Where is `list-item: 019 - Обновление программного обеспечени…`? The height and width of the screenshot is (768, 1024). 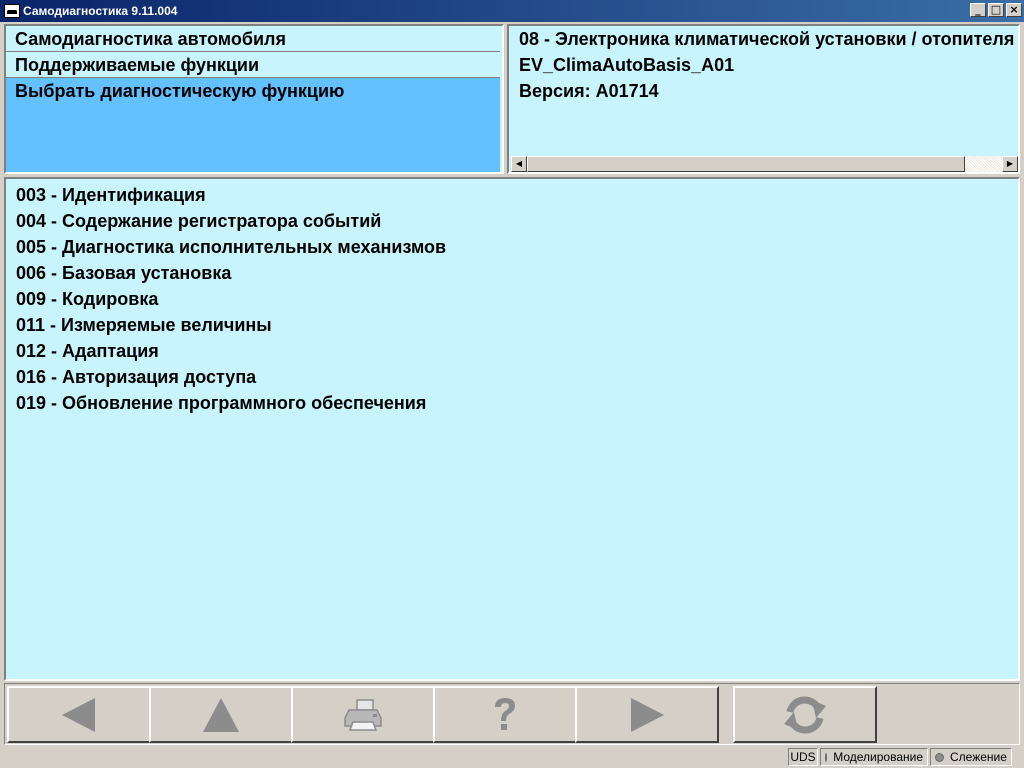 list-item: 019 - Обновление программного обеспечени… is located at coordinates (512, 403).